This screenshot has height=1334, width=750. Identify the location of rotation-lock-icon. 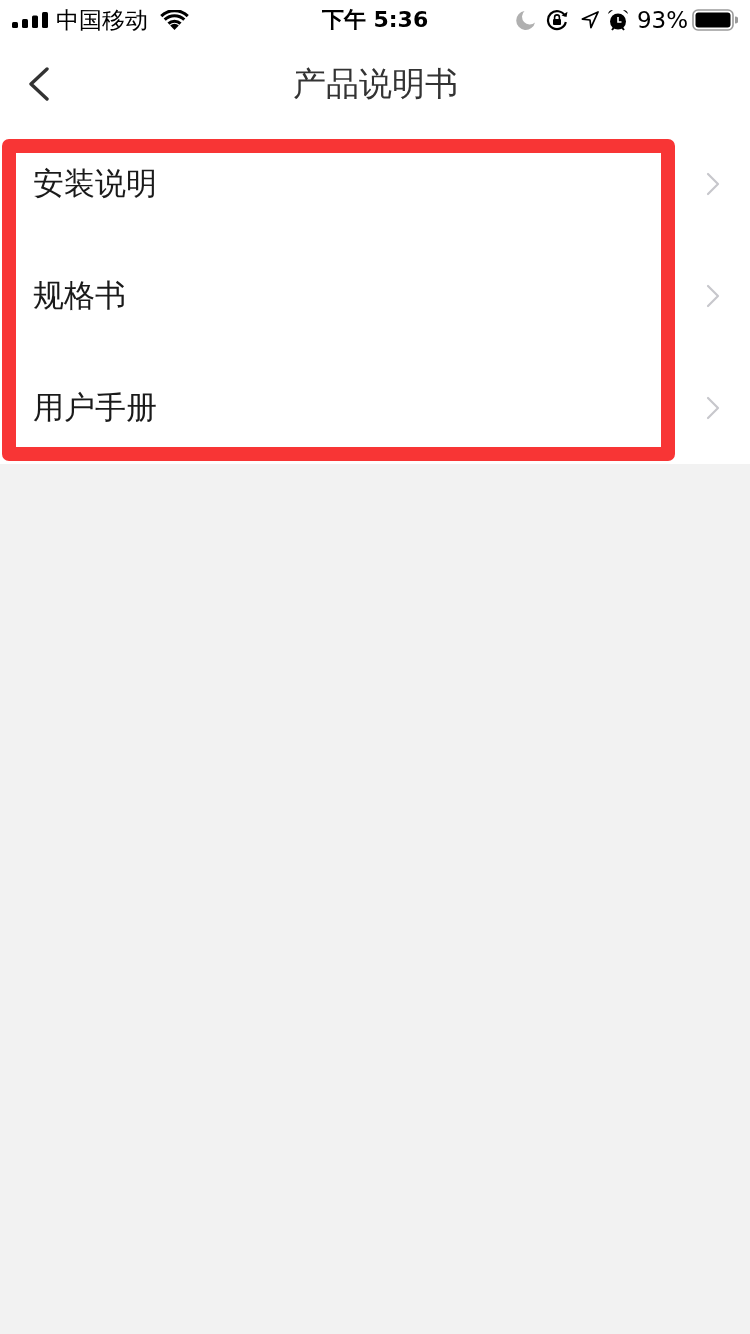
(556, 20).